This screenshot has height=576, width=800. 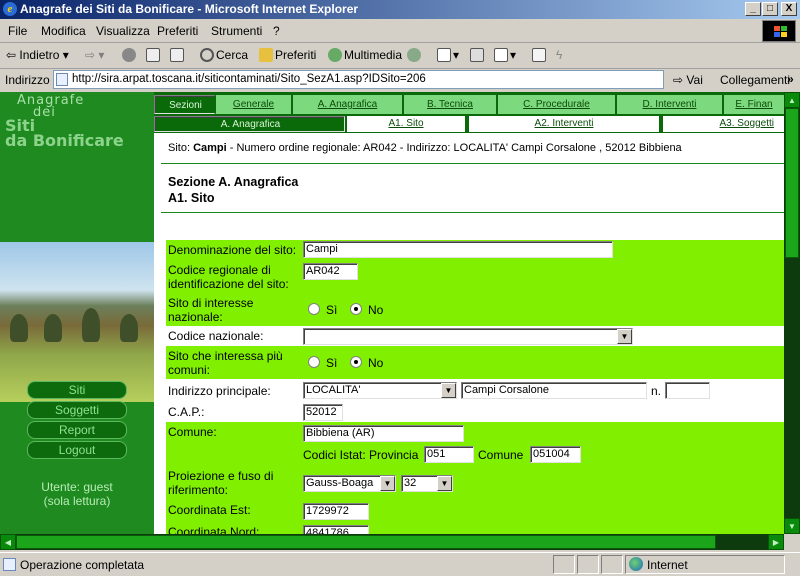 I want to click on sidebar-button-report: Report, so click(x=77, y=430).